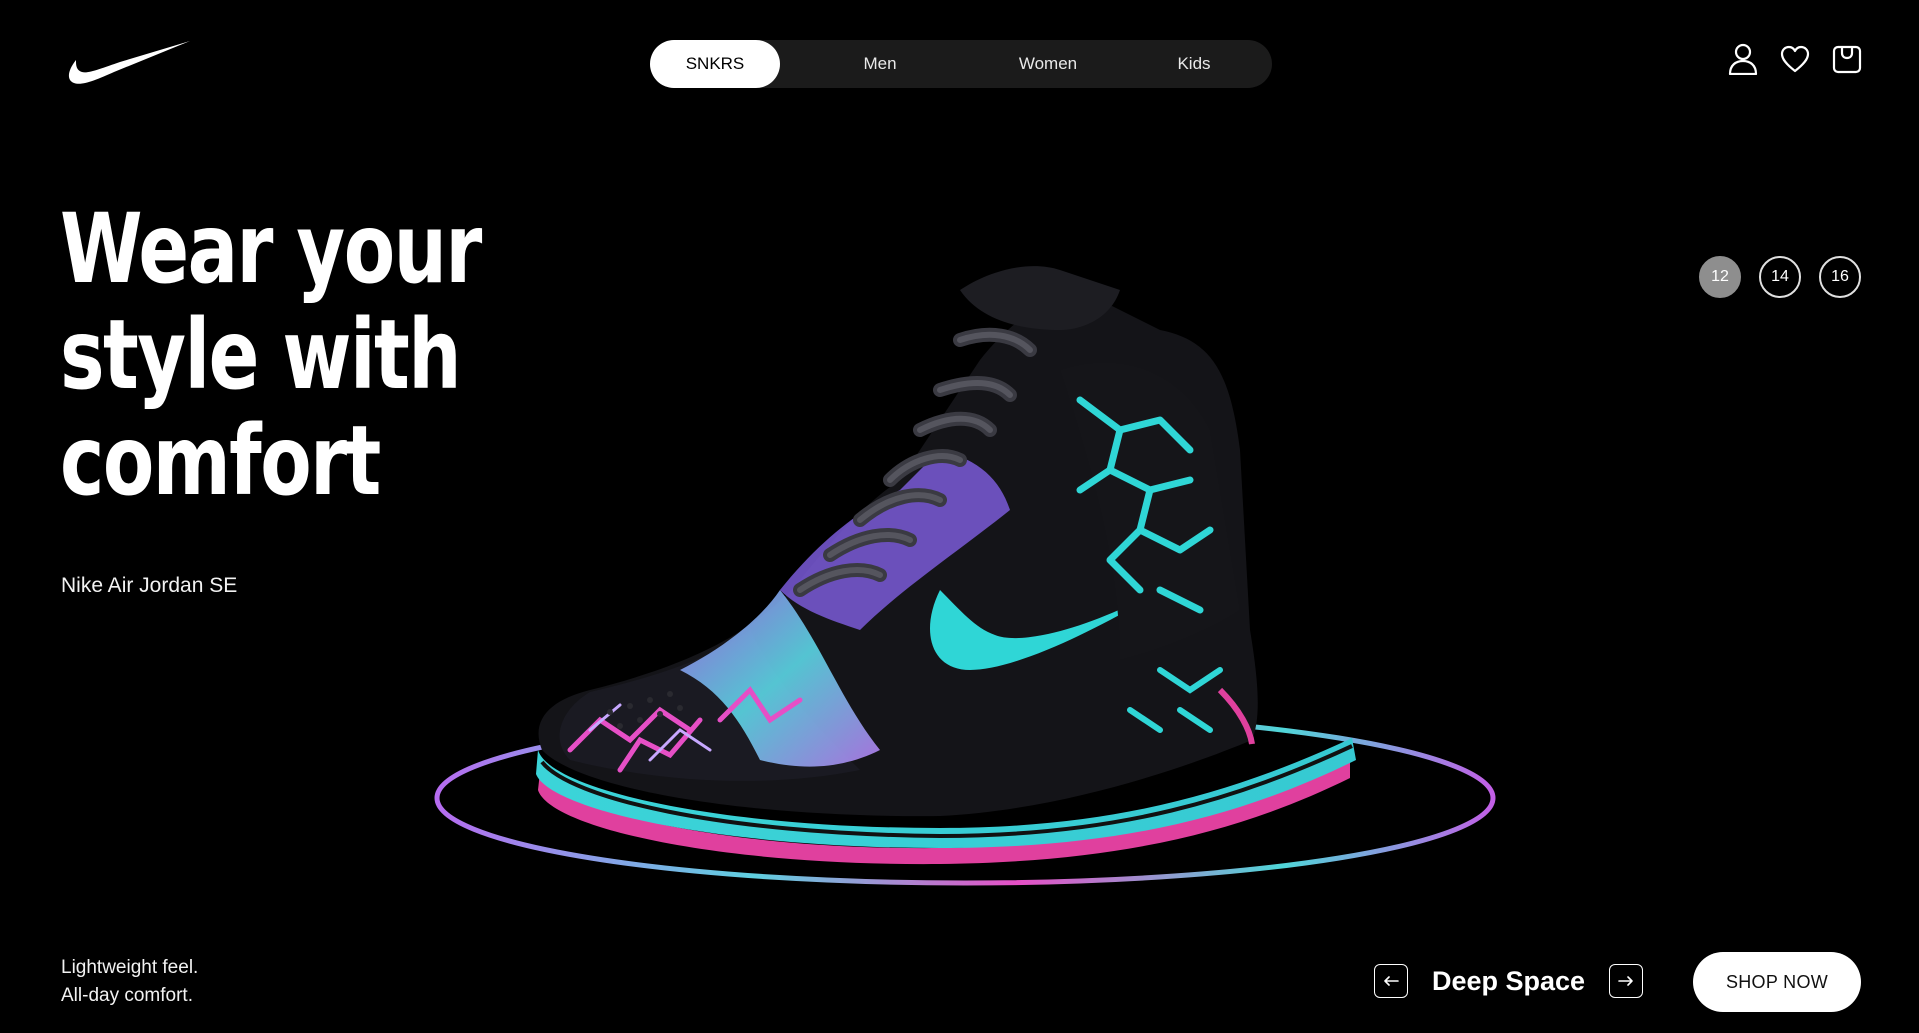 Image resolution: width=1919 pixels, height=1033 pixels. What do you see at coordinates (130, 967) in the screenshot?
I see `tagline-line: Lightweight feel.` at bounding box center [130, 967].